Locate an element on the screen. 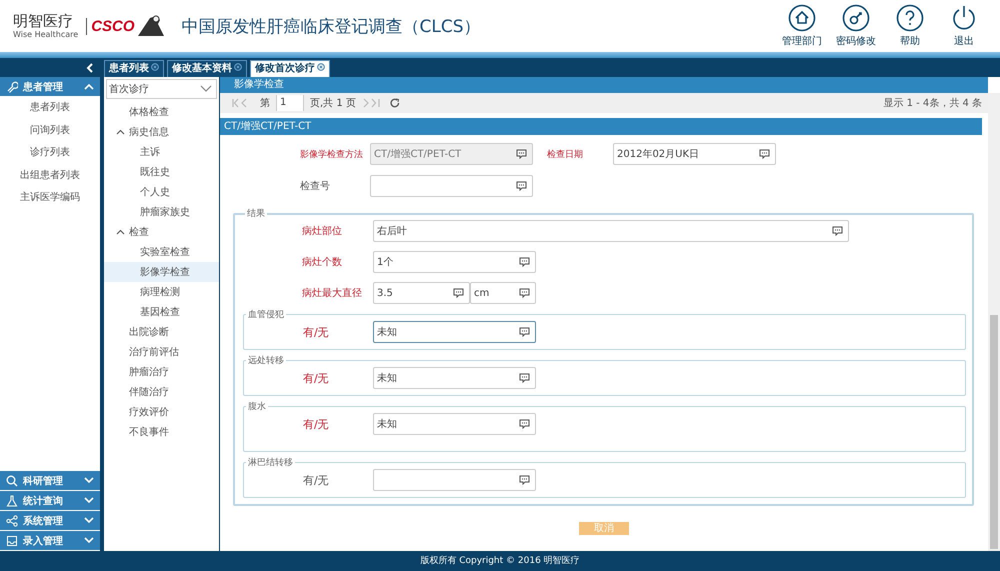 The image size is (1000, 571). group-legend: 淋巴结转移 is located at coordinates (270, 462).